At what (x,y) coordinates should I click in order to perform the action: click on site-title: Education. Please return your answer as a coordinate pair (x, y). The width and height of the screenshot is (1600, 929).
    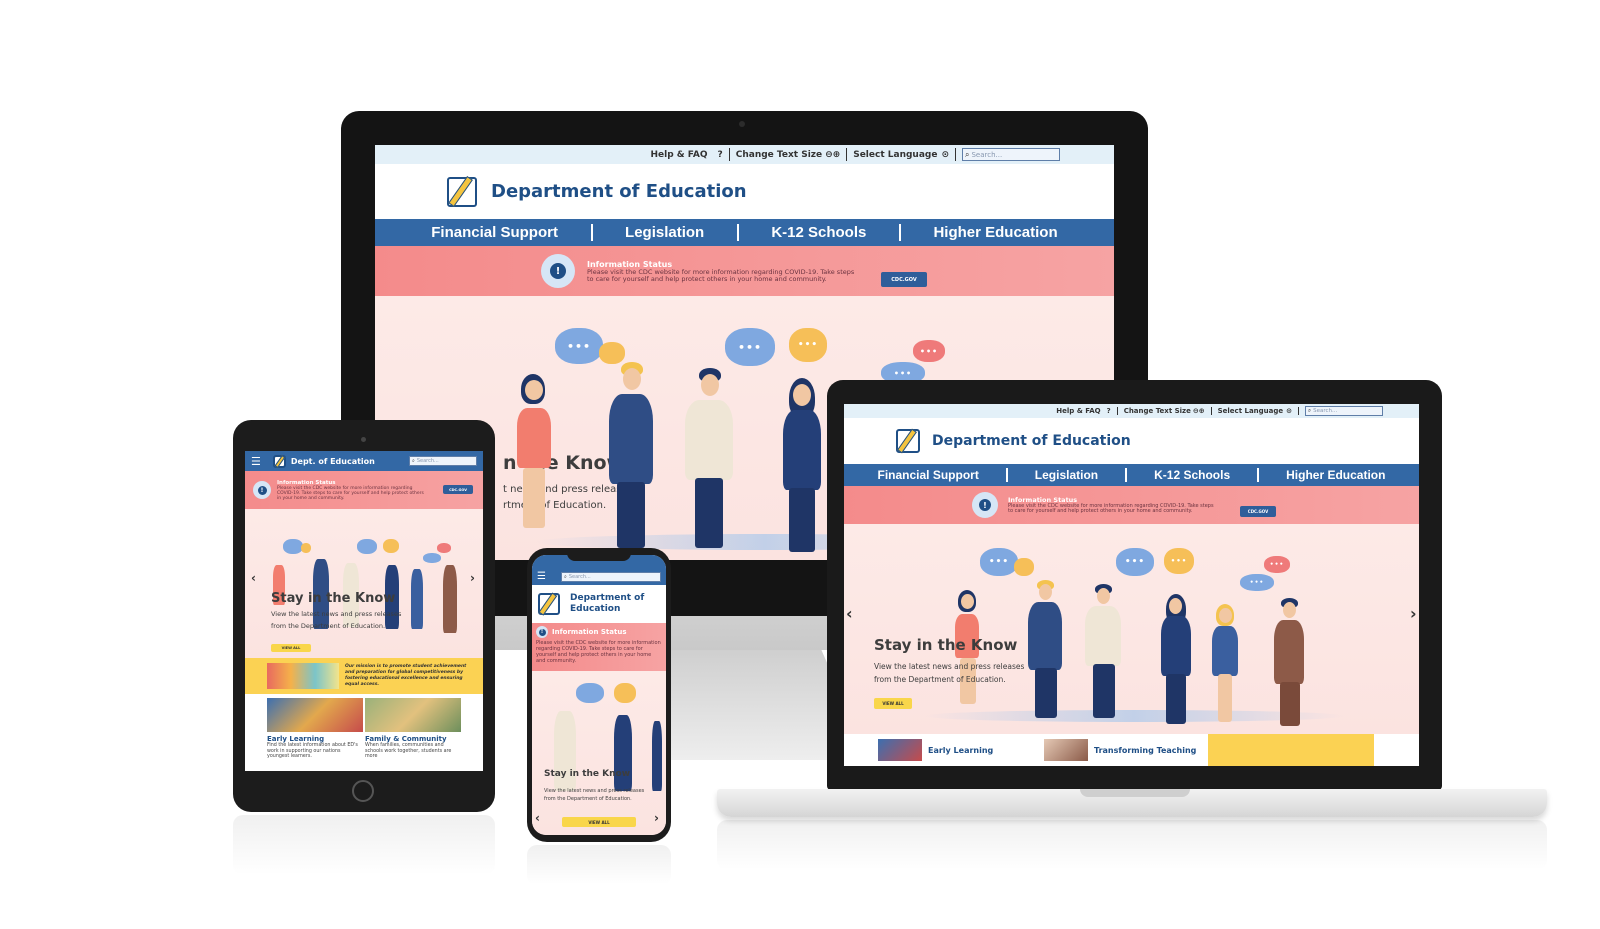
    Looking at the image, I should click on (607, 609).